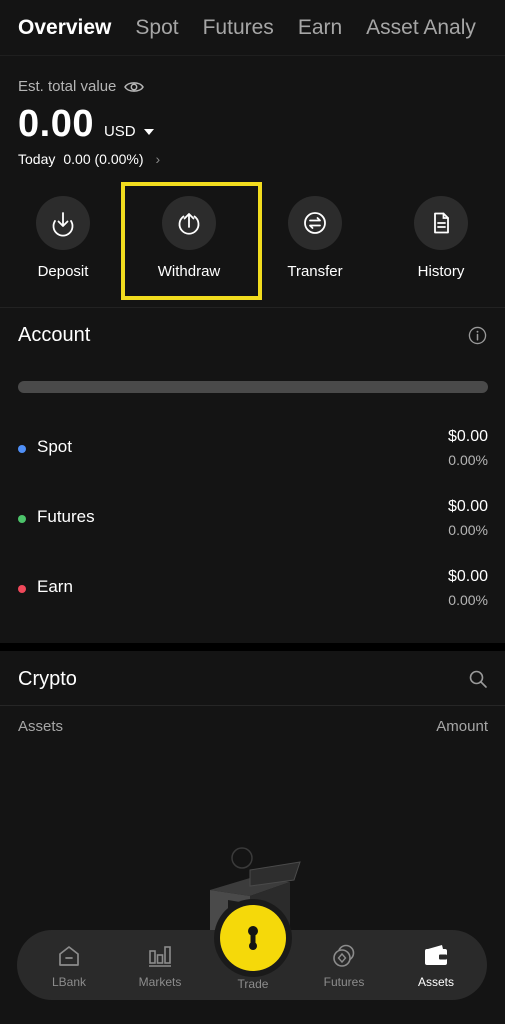 The image size is (505, 1024). Describe the element at coordinates (421, 28) in the screenshot. I see `tab-asset-analysis: Asset Analy` at that location.